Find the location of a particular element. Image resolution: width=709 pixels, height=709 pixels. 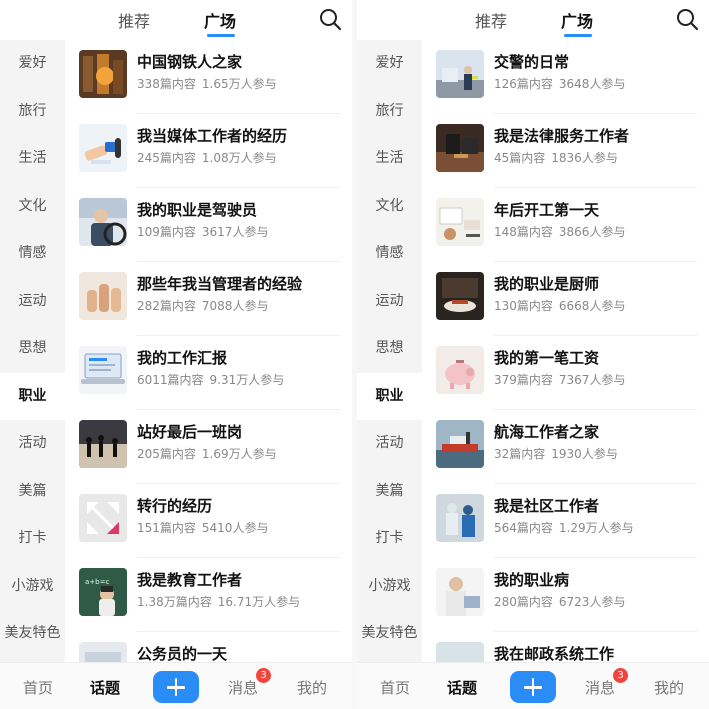

topic-list-item: 我当媒体工作者的经历 245篇内容 1.08万人参与 is located at coordinates (208, 151).